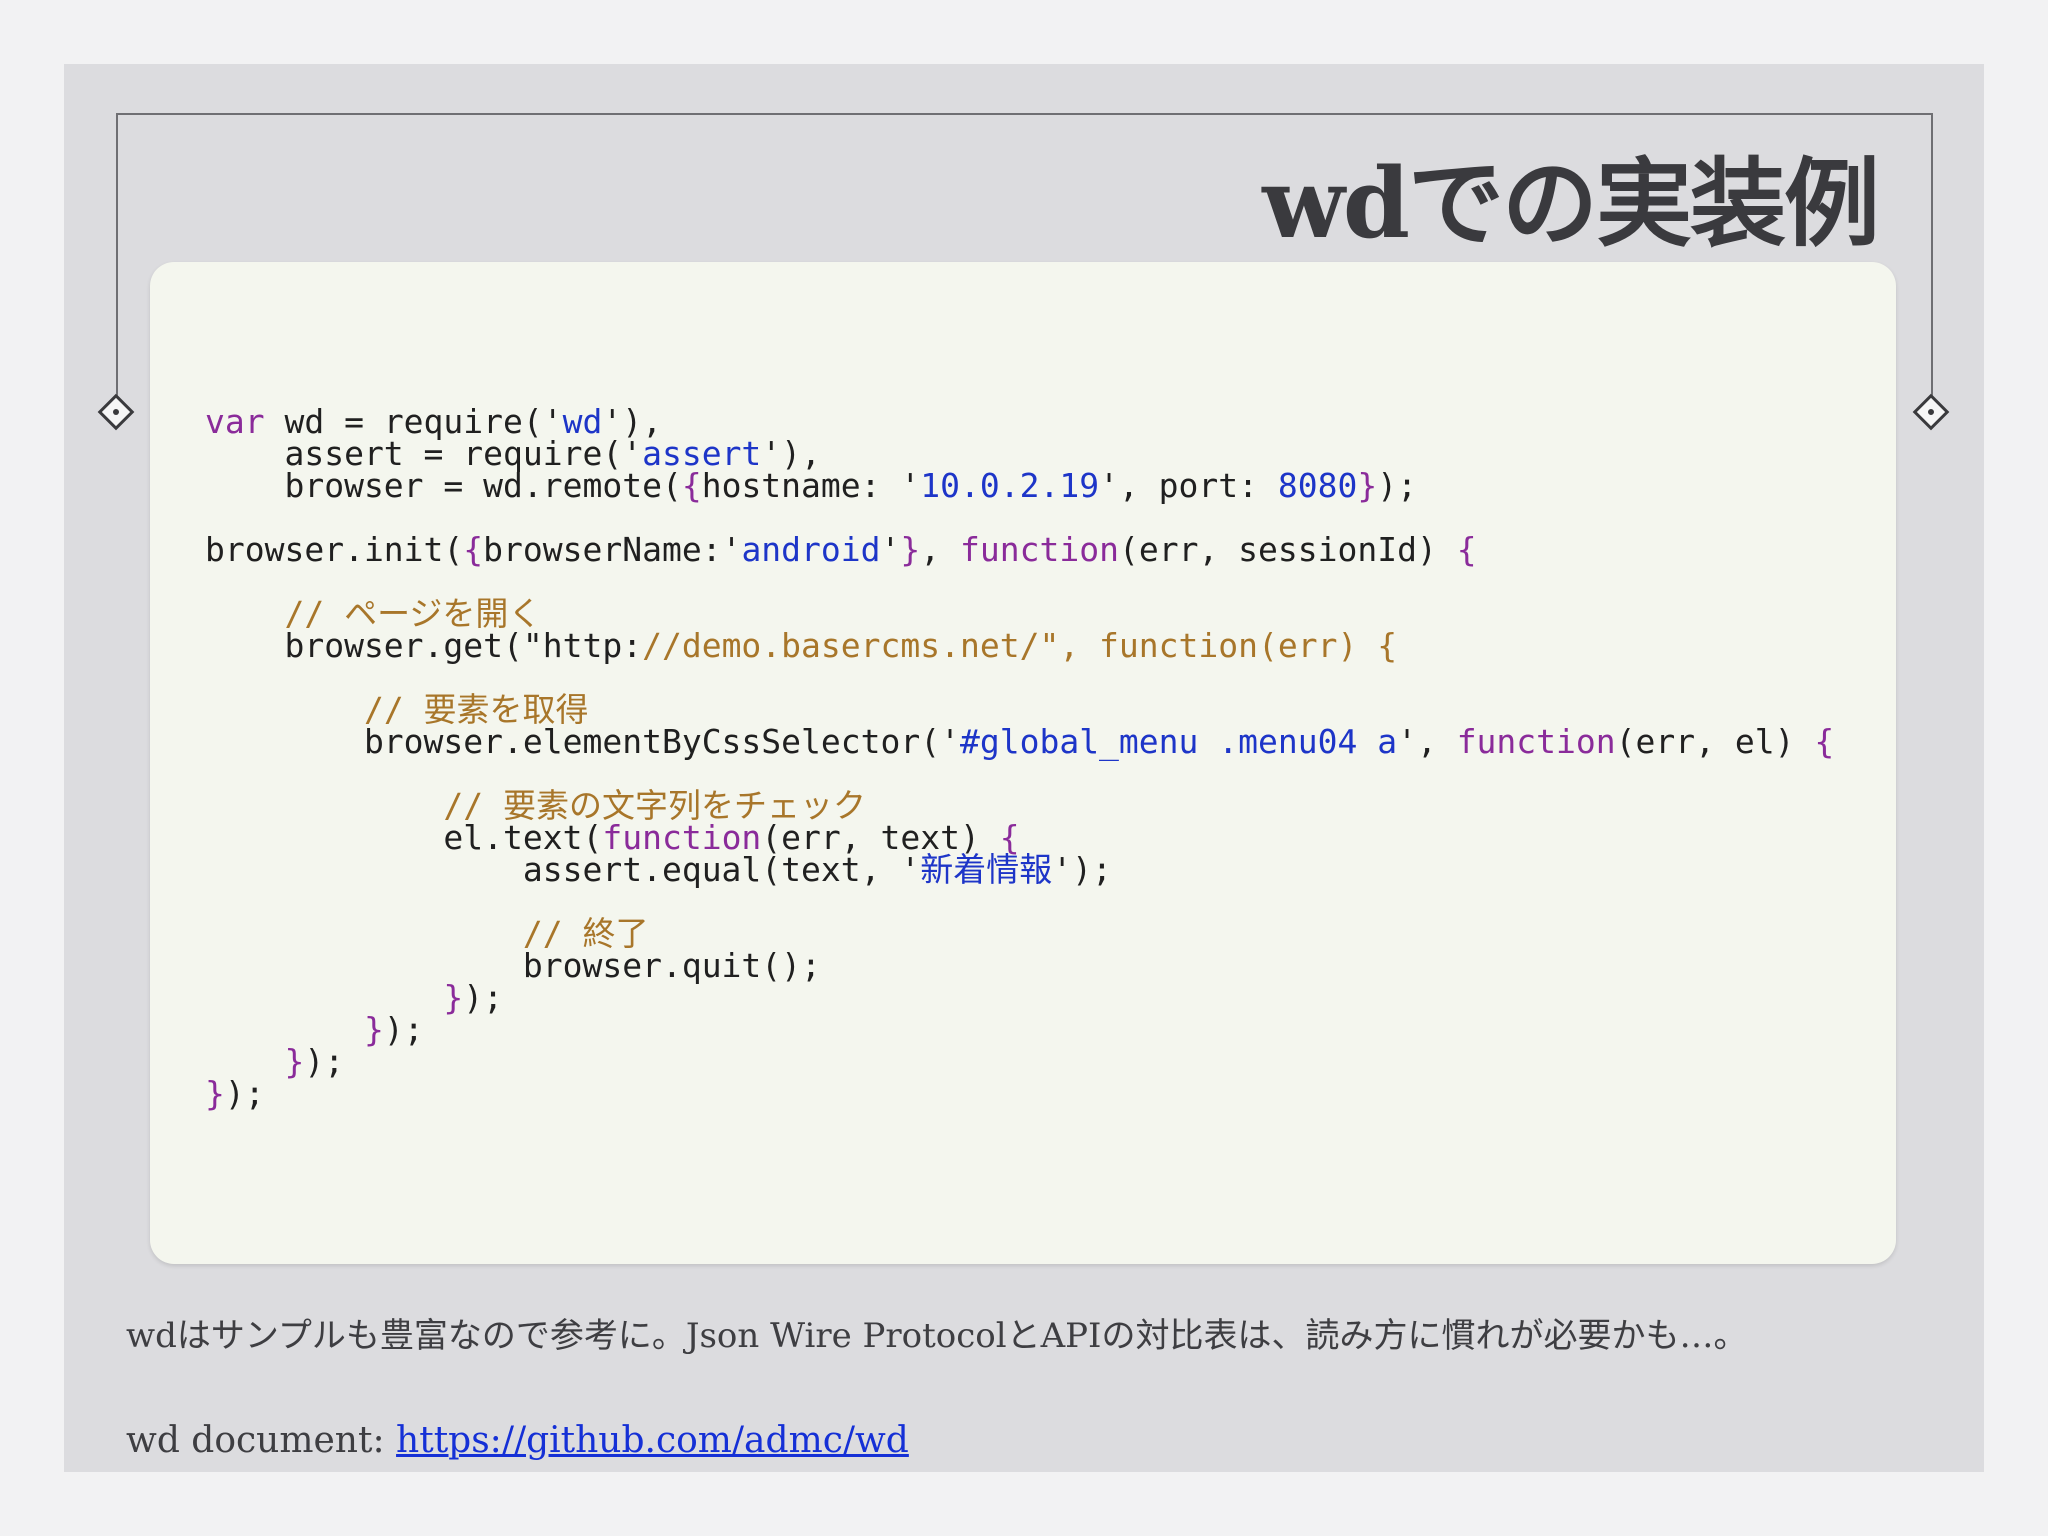  What do you see at coordinates (1571, 203) in the screenshot?
I see `slide-title: wdでの実装例` at bounding box center [1571, 203].